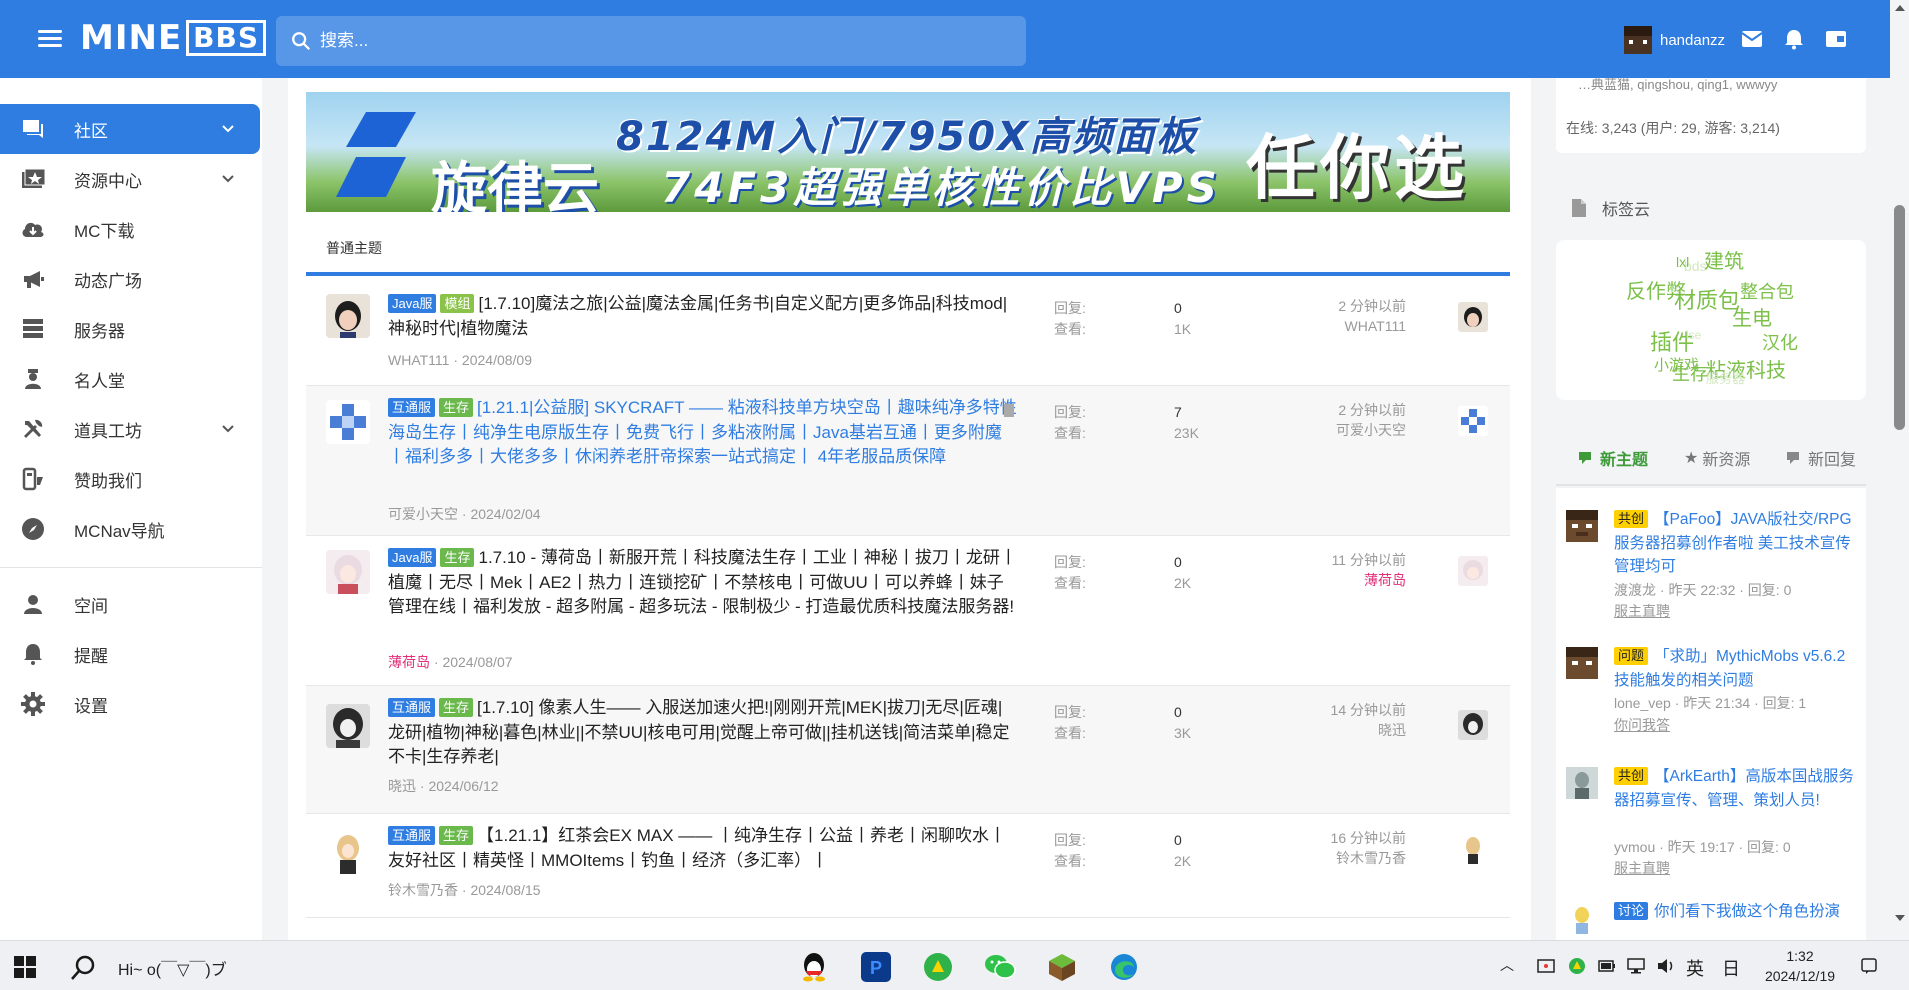  What do you see at coordinates (130, 179) in the screenshot?
I see `sidebar-item-resources: 资源中心` at bounding box center [130, 179].